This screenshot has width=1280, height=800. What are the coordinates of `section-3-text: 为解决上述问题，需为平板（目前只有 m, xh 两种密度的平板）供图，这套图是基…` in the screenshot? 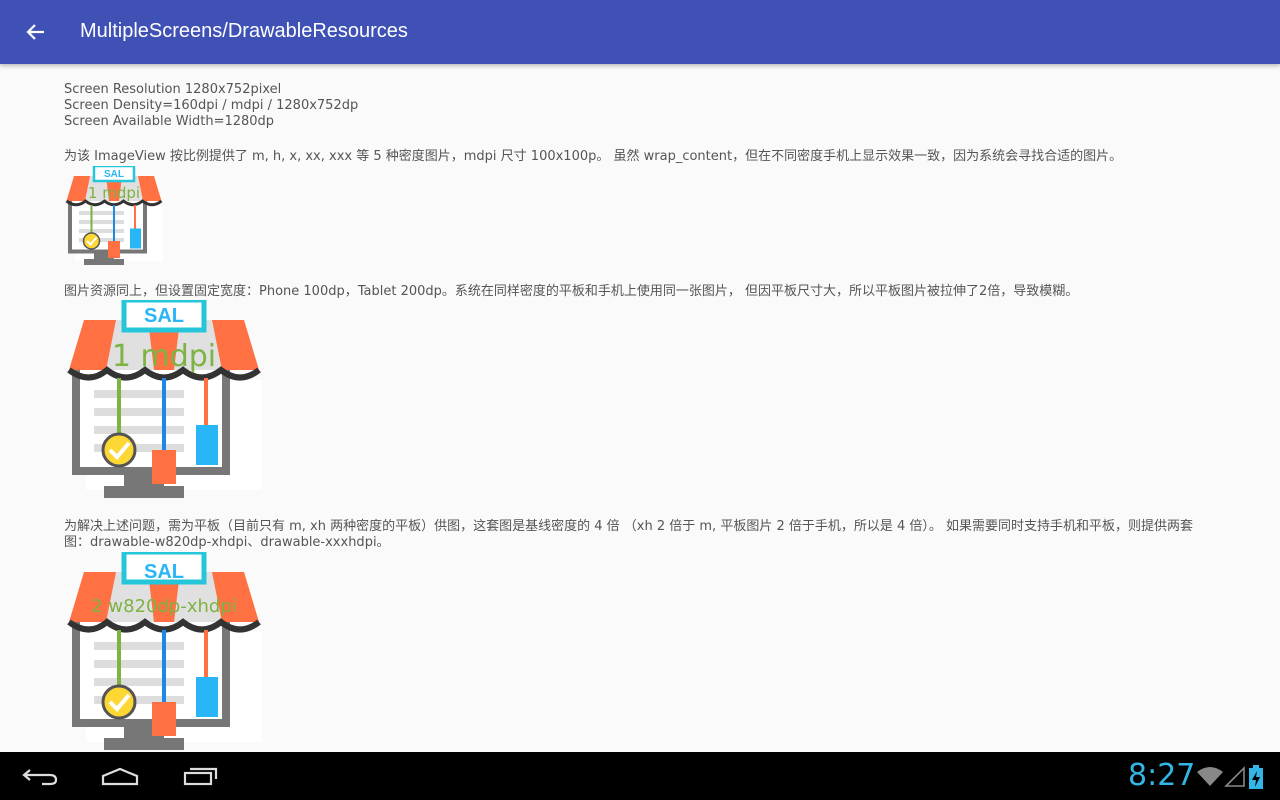 It's located at (629, 534).